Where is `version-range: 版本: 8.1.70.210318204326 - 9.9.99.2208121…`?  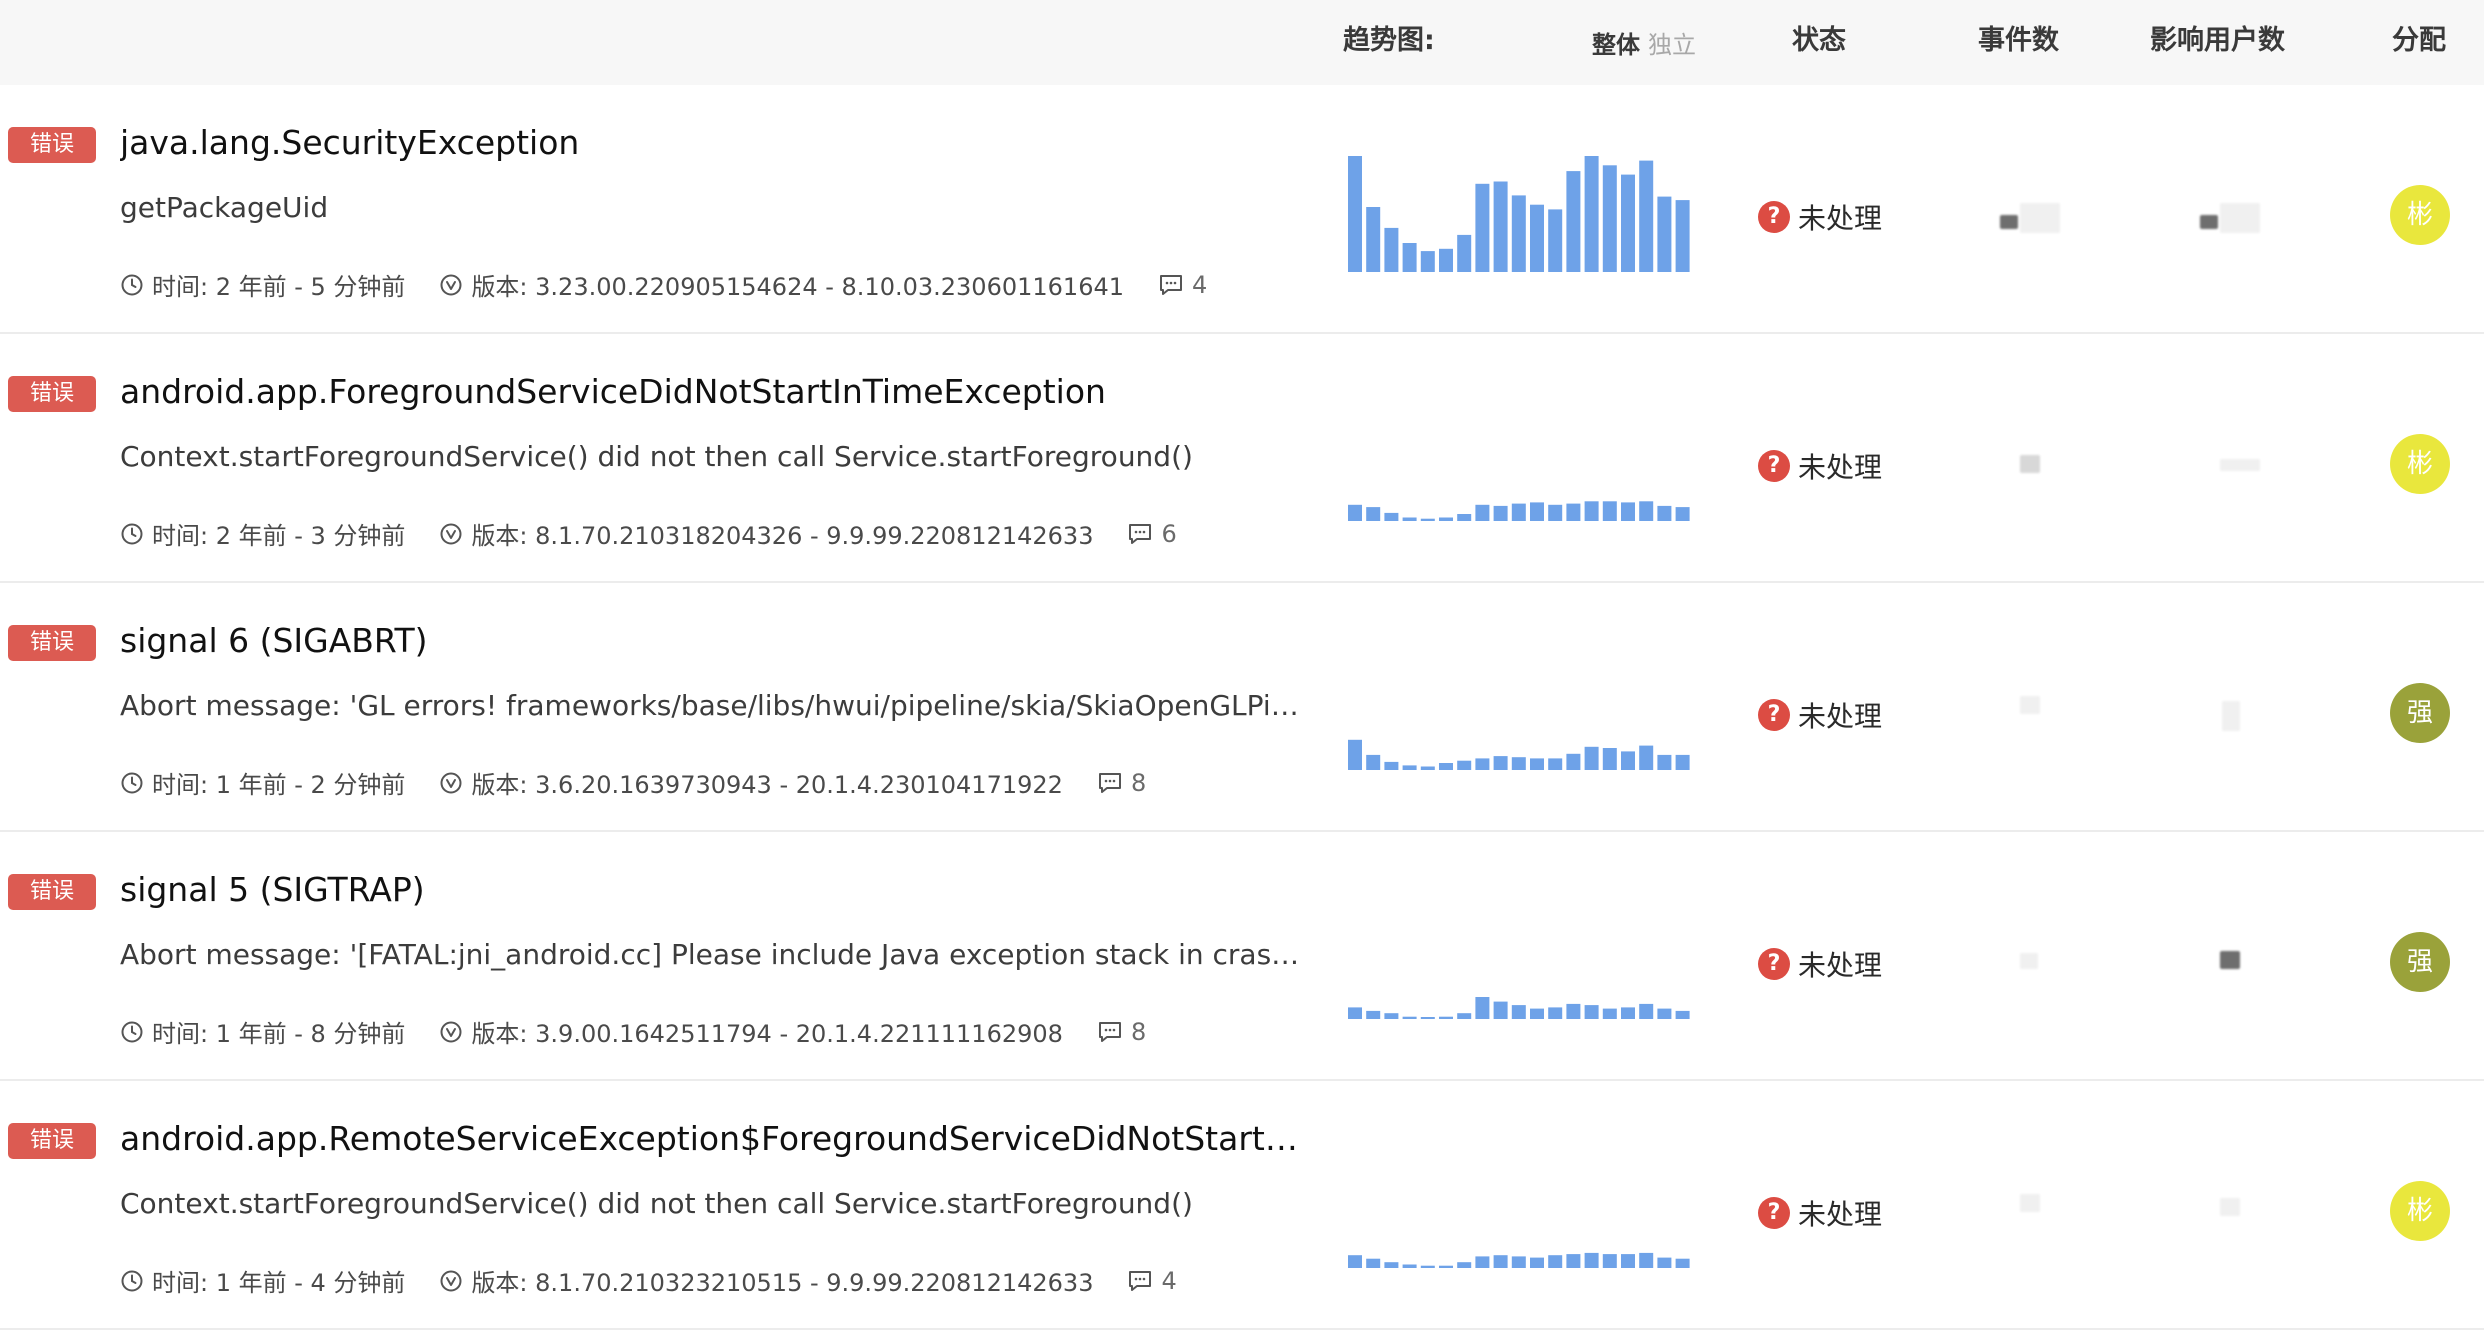 version-range: 版本: 8.1.70.210318204326 - 9.9.99.2208121… is located at coordinates (766, 533).